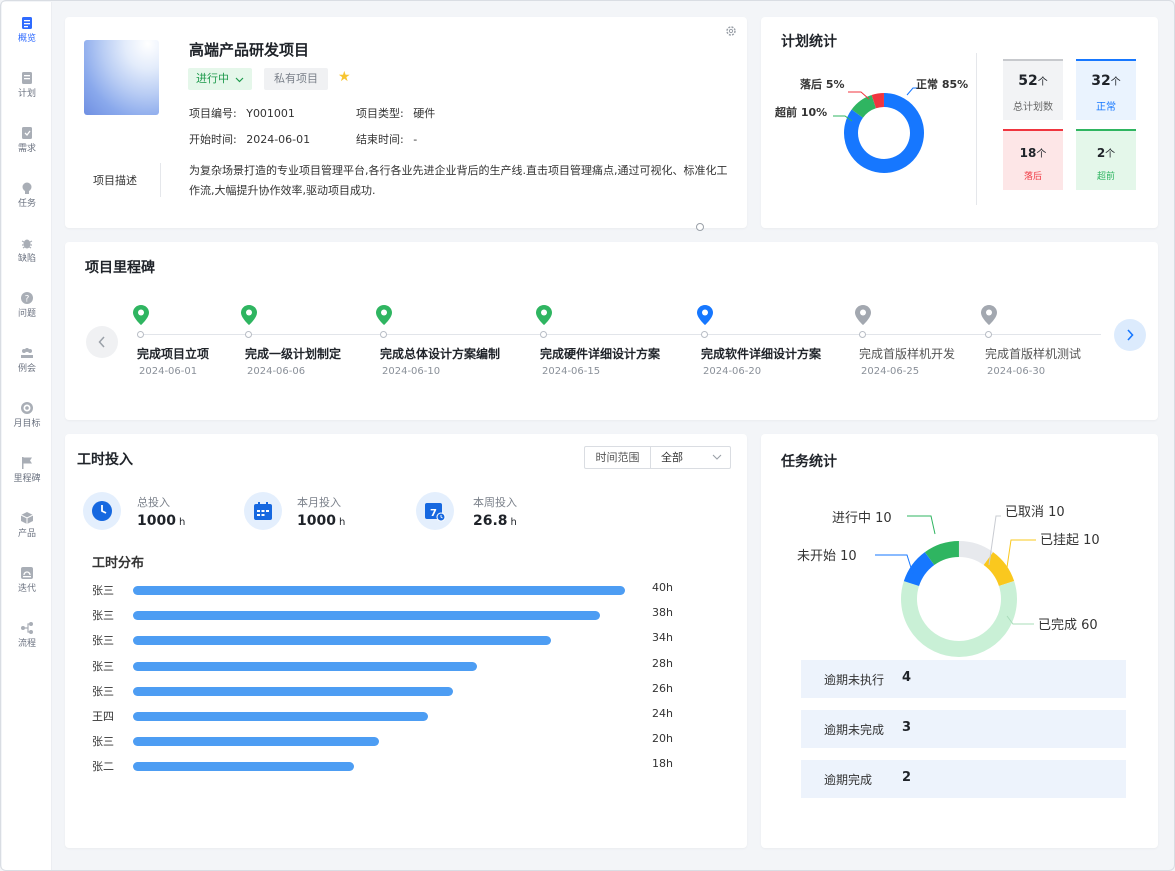  What do you see at coordinates (27, 531) in the screenshot?
I see `sidebar-item-product: 产品` at bounding box center [27, 531].